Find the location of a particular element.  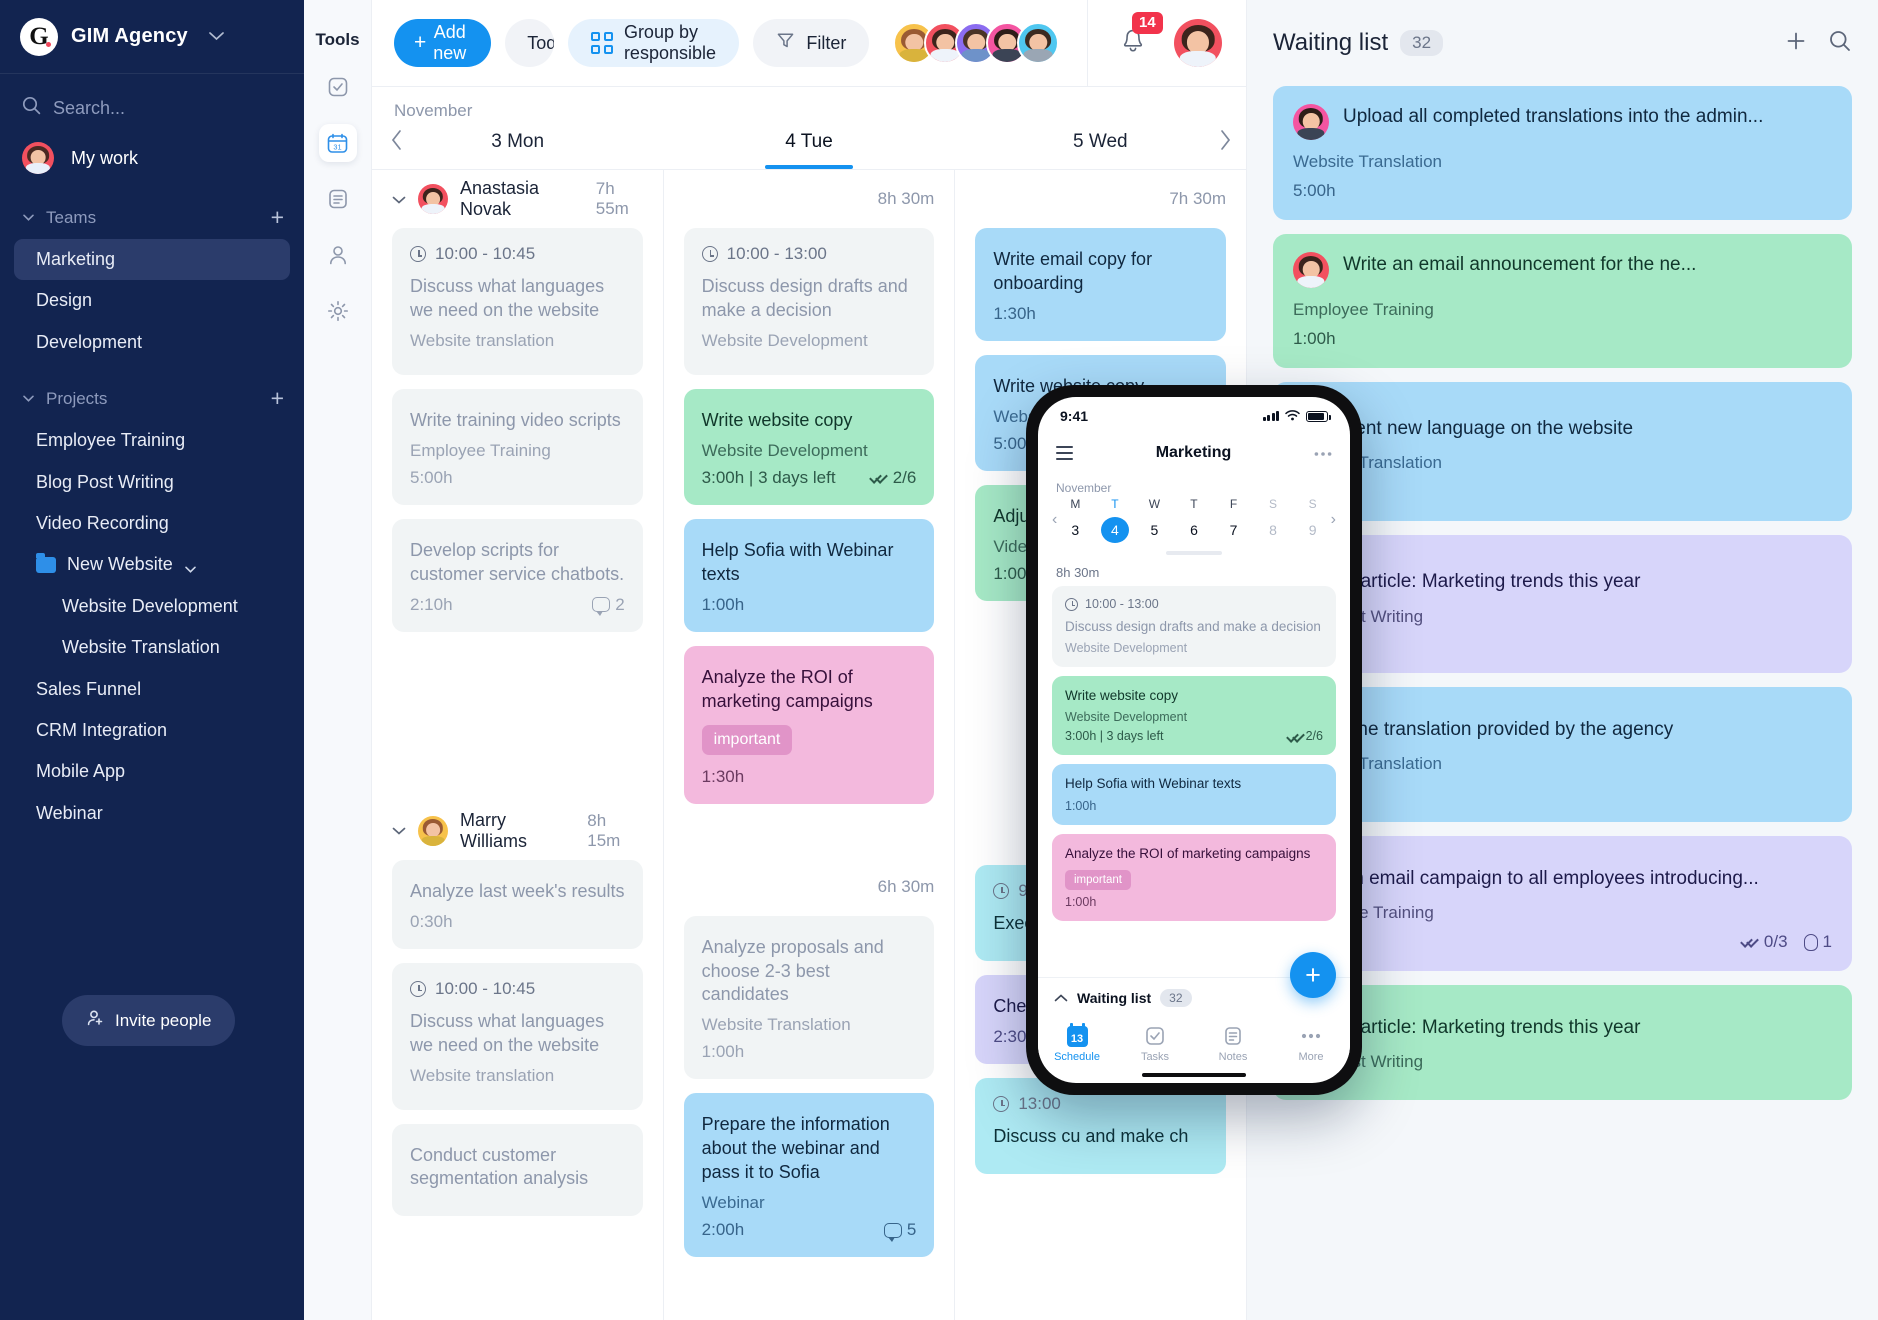

day-letter: T is located at coordinates (1194, 504).